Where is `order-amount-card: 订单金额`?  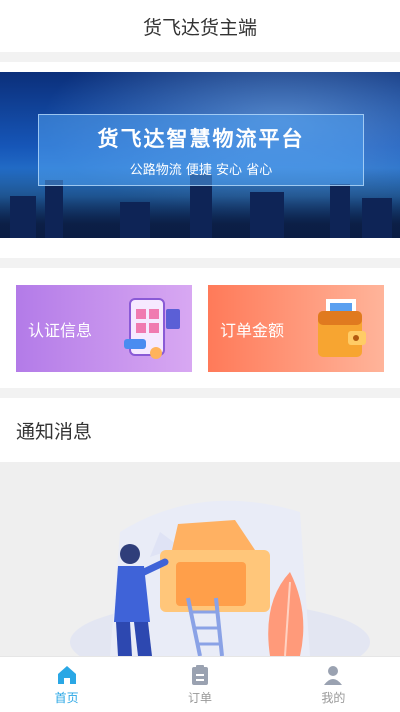 order-amount-card: 订单金额 is located at coordinates (296, 328).